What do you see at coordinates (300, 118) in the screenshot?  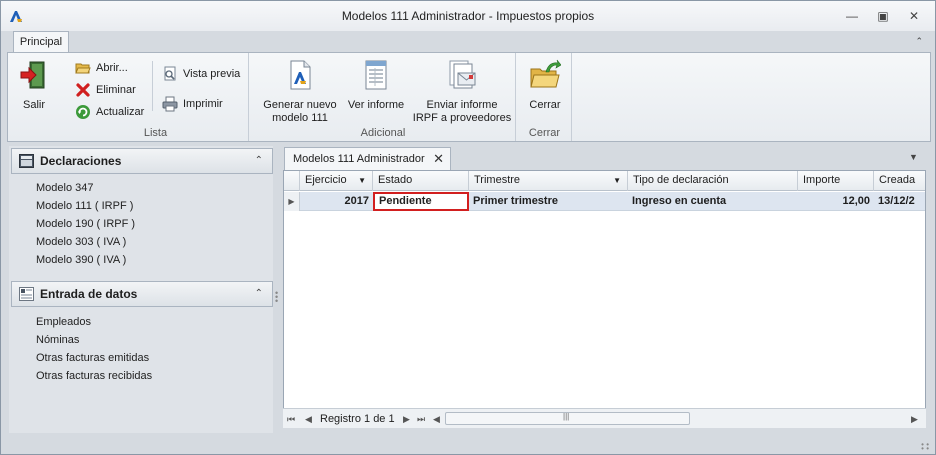 I see `generar-label-line2: modelo 111` at bounding box center [300, 118].